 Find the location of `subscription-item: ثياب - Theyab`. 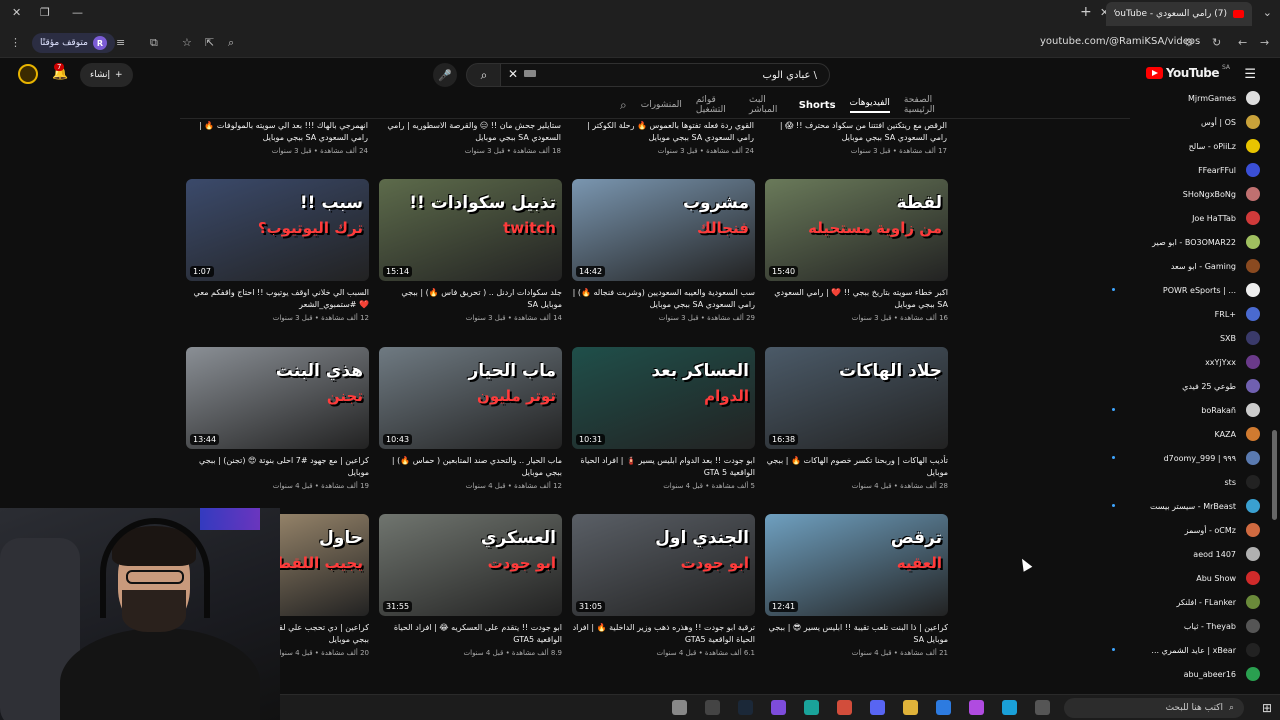

subscription-item: ثياب - Theyab is located at coordinates (1190, 626).